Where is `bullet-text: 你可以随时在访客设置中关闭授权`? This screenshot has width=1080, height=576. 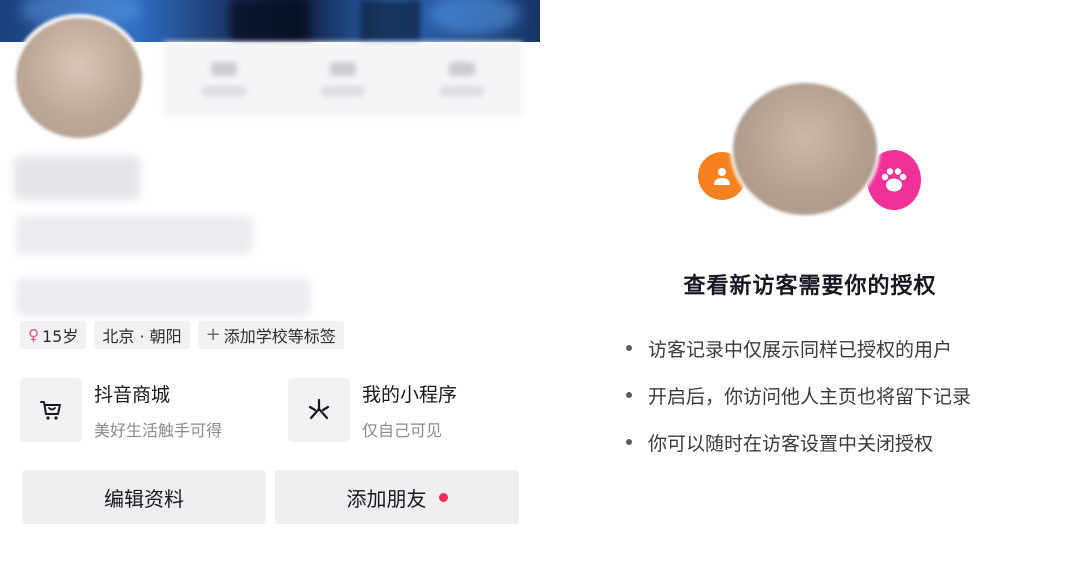
bullet-text: 你可以随时在访客设置中关闭授权 is located at coordinates (791, 443).